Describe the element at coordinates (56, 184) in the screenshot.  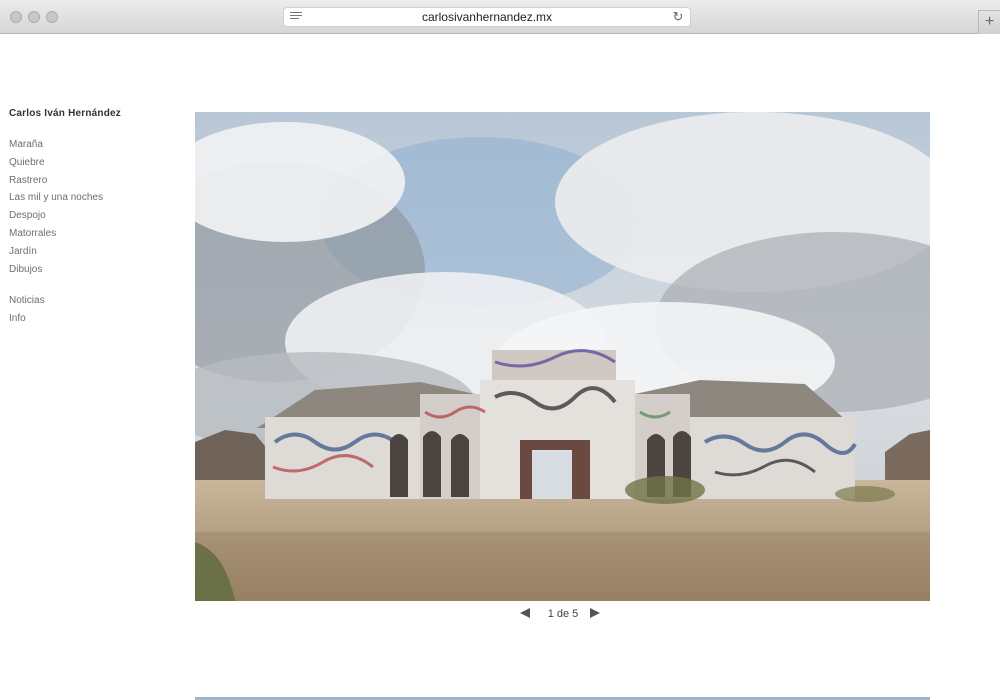
I see `nav-item-rastrero: Rastrero` at that location.